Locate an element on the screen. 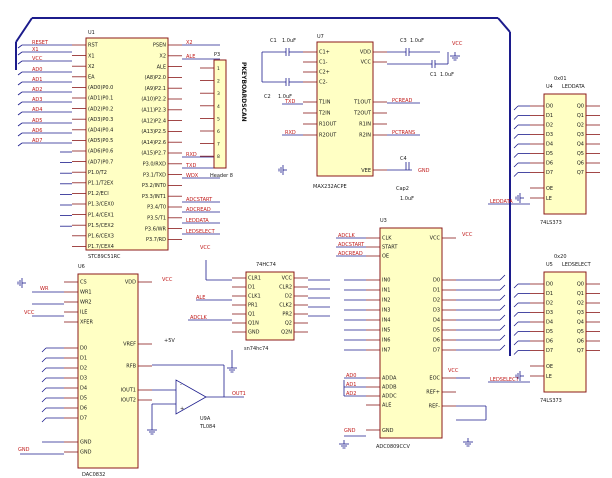  u6-left-pin-label: WR1 is located at coordinates (86, 293).